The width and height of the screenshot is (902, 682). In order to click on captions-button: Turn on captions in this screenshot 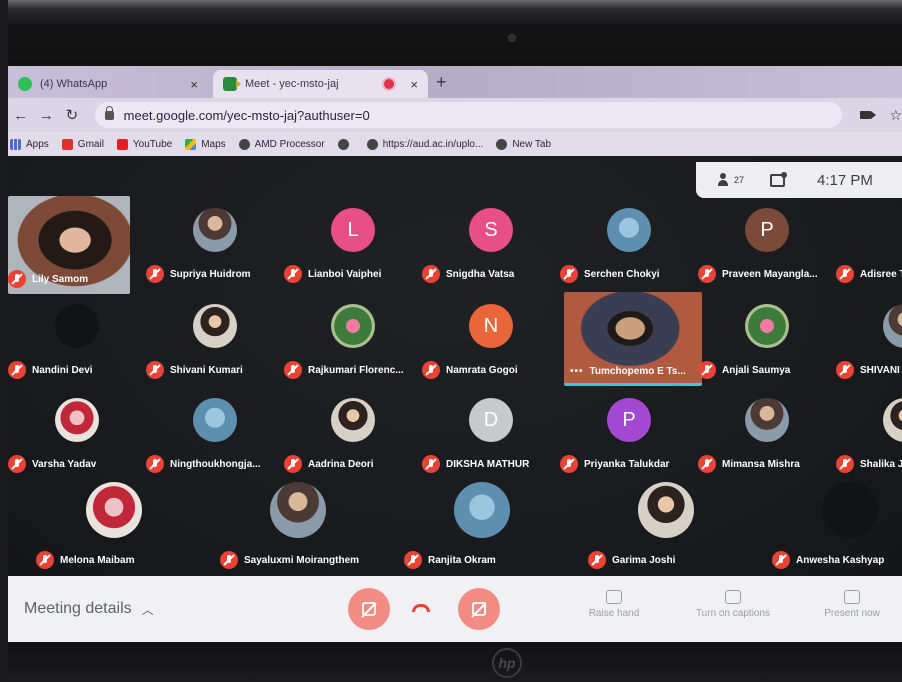, I will do `click(733, 604)`.